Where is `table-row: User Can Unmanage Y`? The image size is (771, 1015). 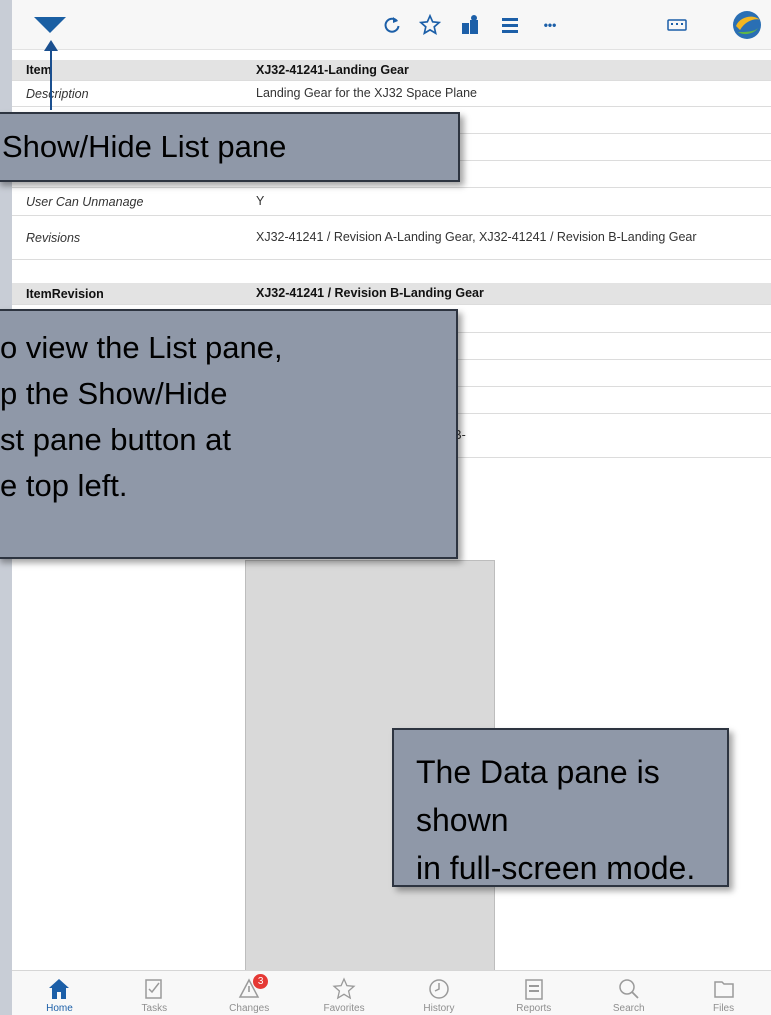 table-row: User Can Unmanage Y is located at coordinates (391, 202).